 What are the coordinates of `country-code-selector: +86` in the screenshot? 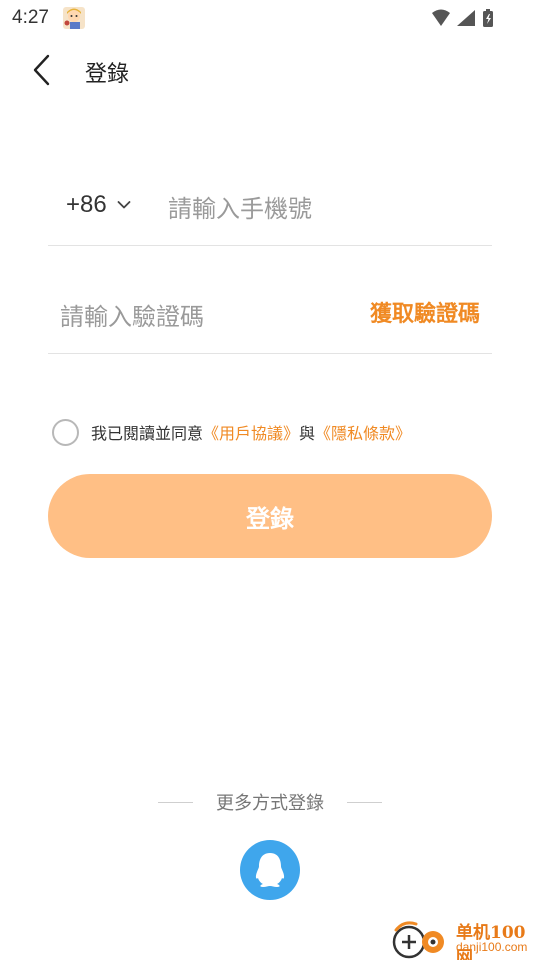 It's located at (98, 205).